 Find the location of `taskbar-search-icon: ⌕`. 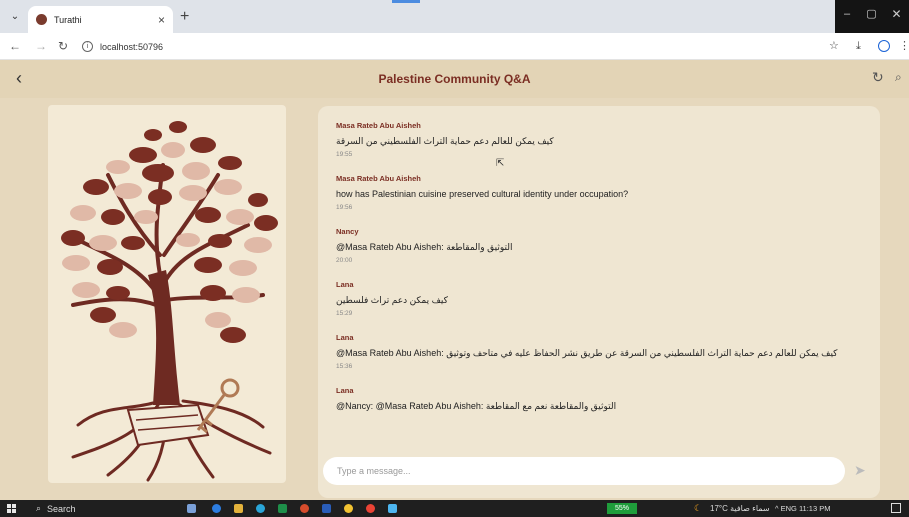

taskbar-search-icon: ⌕ is located at coordinates (39, 508).